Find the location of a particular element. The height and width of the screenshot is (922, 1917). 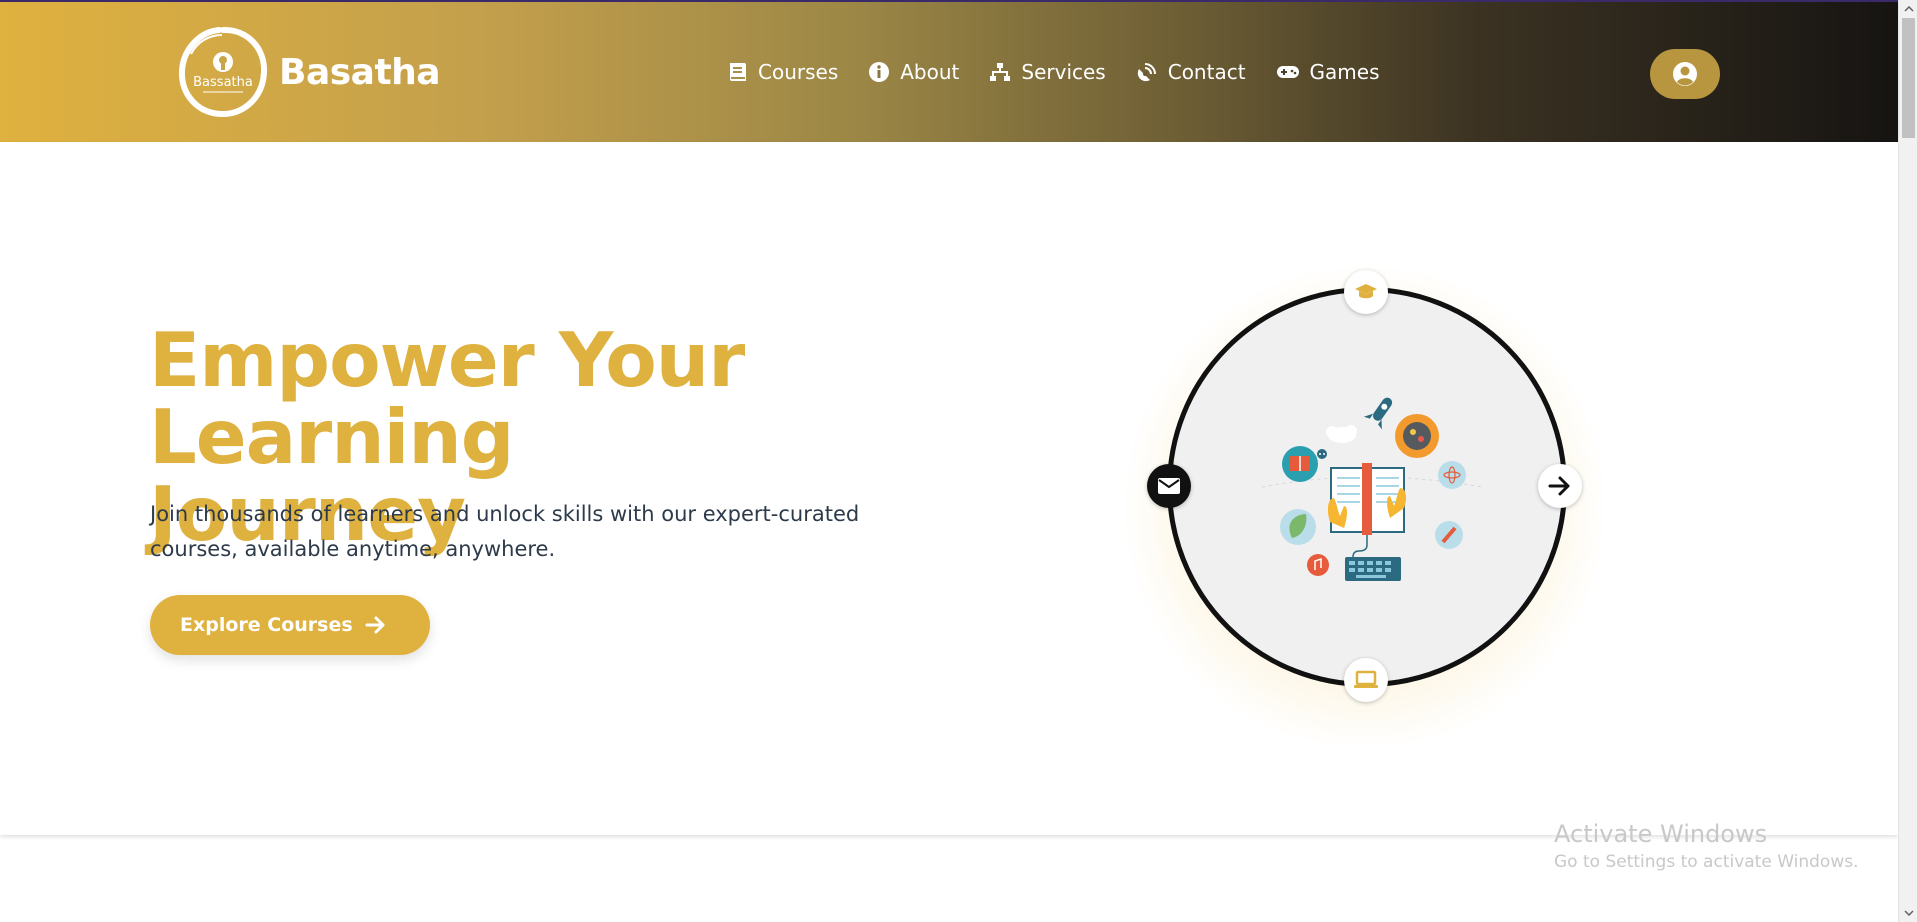

nav-item-games: Games is located at coordinates (1328, 72).